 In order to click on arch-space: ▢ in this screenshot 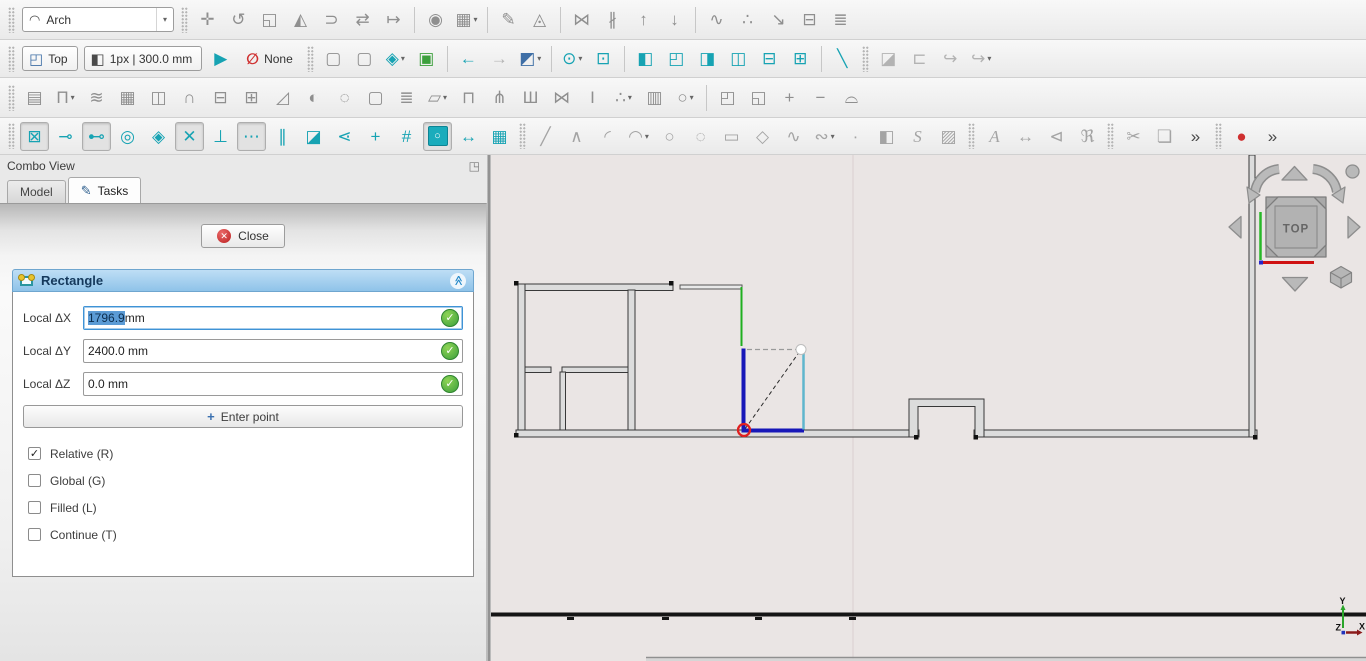, I will do `click(375, 97)`.